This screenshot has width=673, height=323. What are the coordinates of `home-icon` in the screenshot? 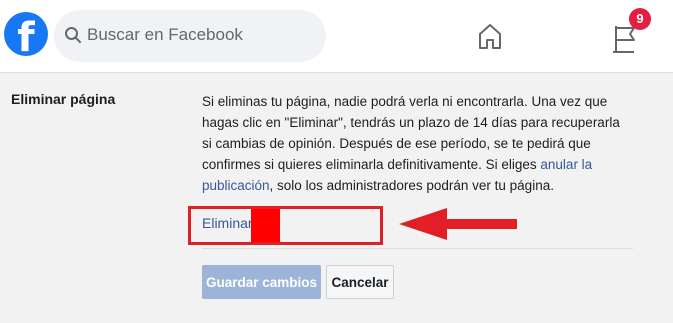 It's located at (490, 36).